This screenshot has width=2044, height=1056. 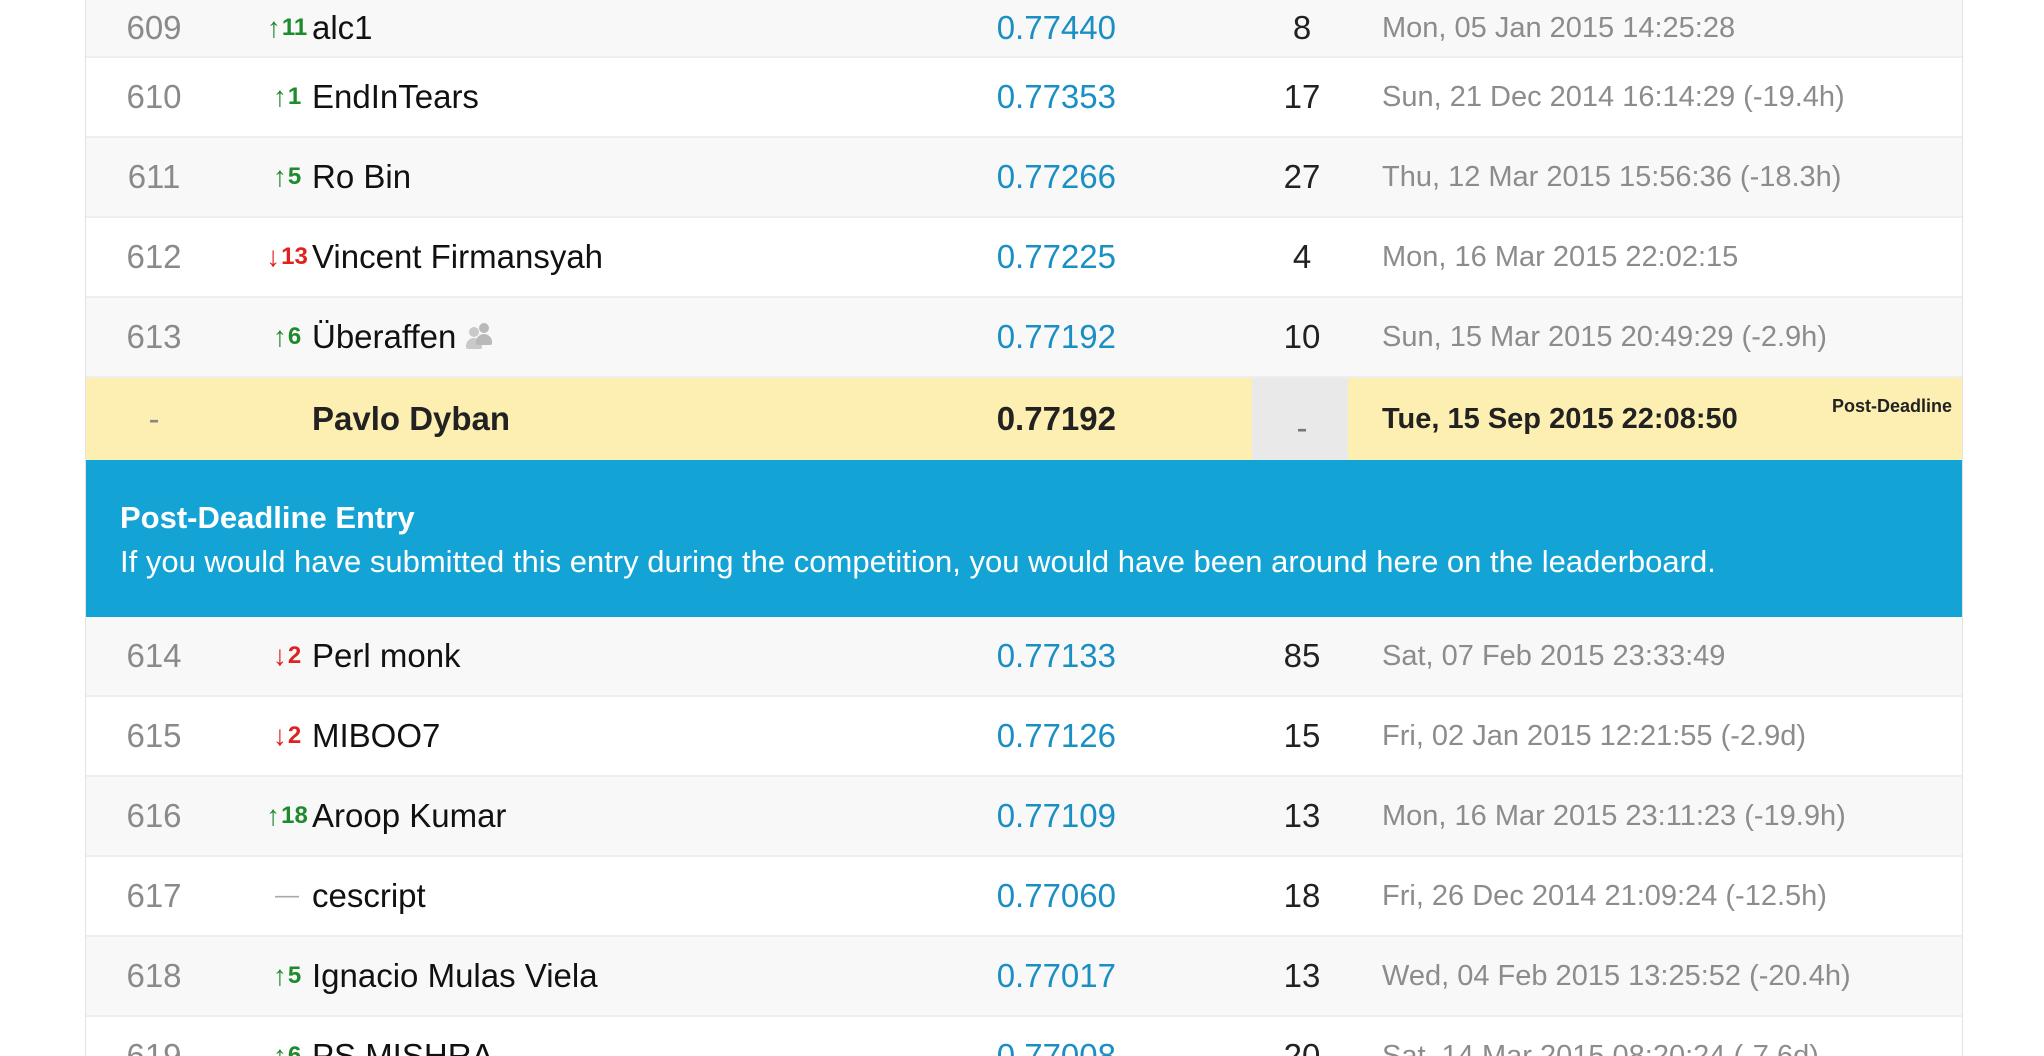 I want to click on team-name-cell: alc1, so click(x=622, y=28).